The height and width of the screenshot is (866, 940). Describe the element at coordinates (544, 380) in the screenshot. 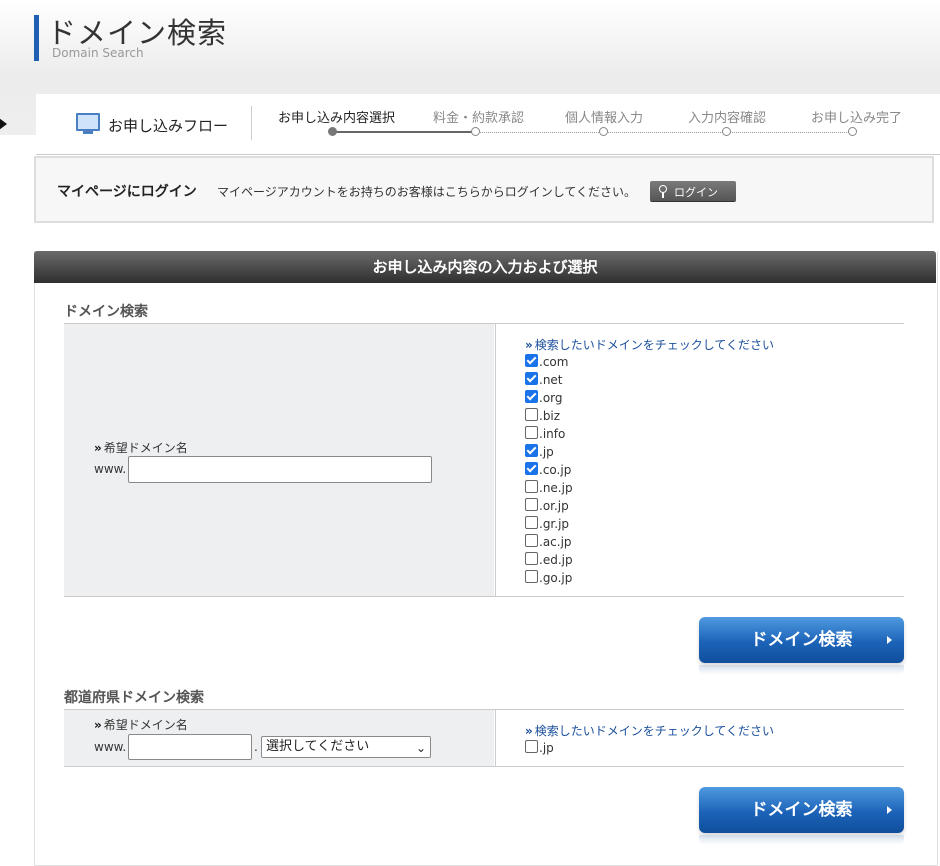

I see `tld-checkbox-net: .net` at that location.